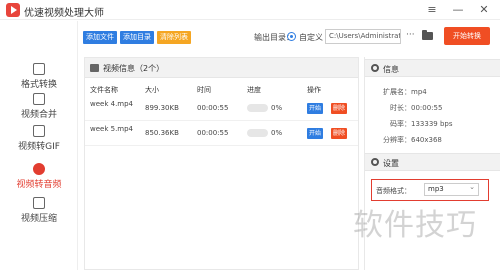 This screenshot has width=500, height=270. I want to click on gif-icon, so click(39, 131).